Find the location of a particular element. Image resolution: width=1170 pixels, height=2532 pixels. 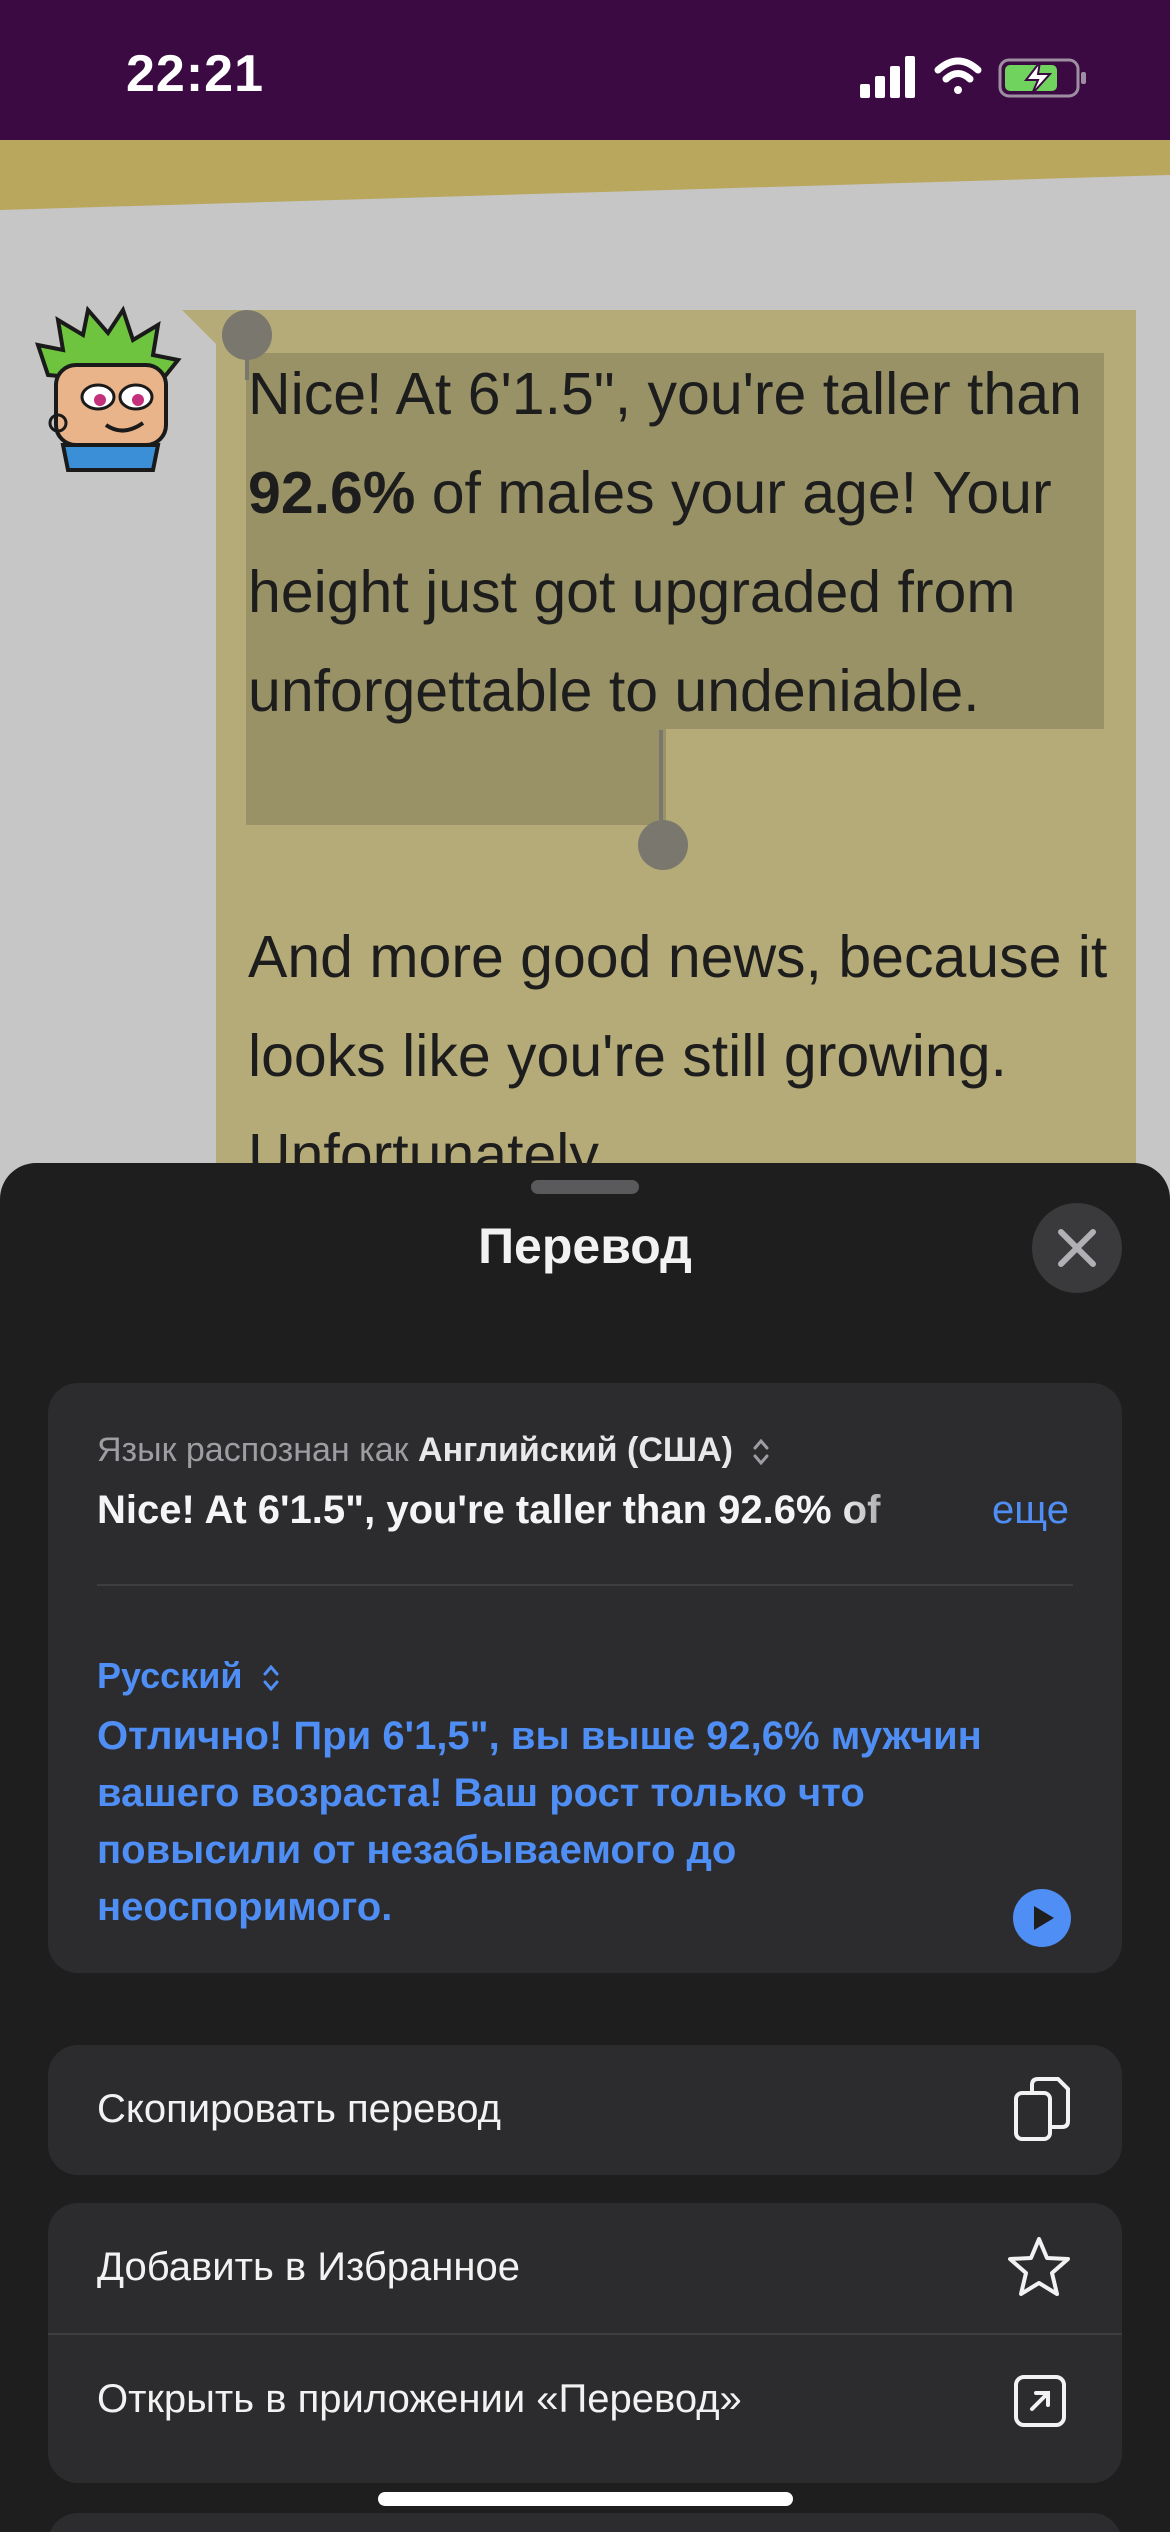

sheet-grabber is located at coordinates (585, 1187).